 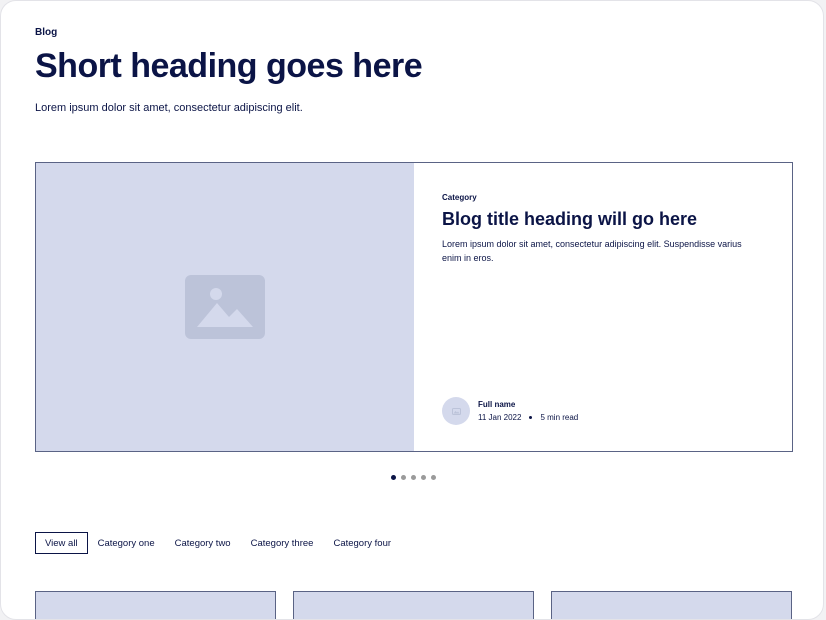 I want to click on avatar-placeholder-icon, so click(x=456, y=411).